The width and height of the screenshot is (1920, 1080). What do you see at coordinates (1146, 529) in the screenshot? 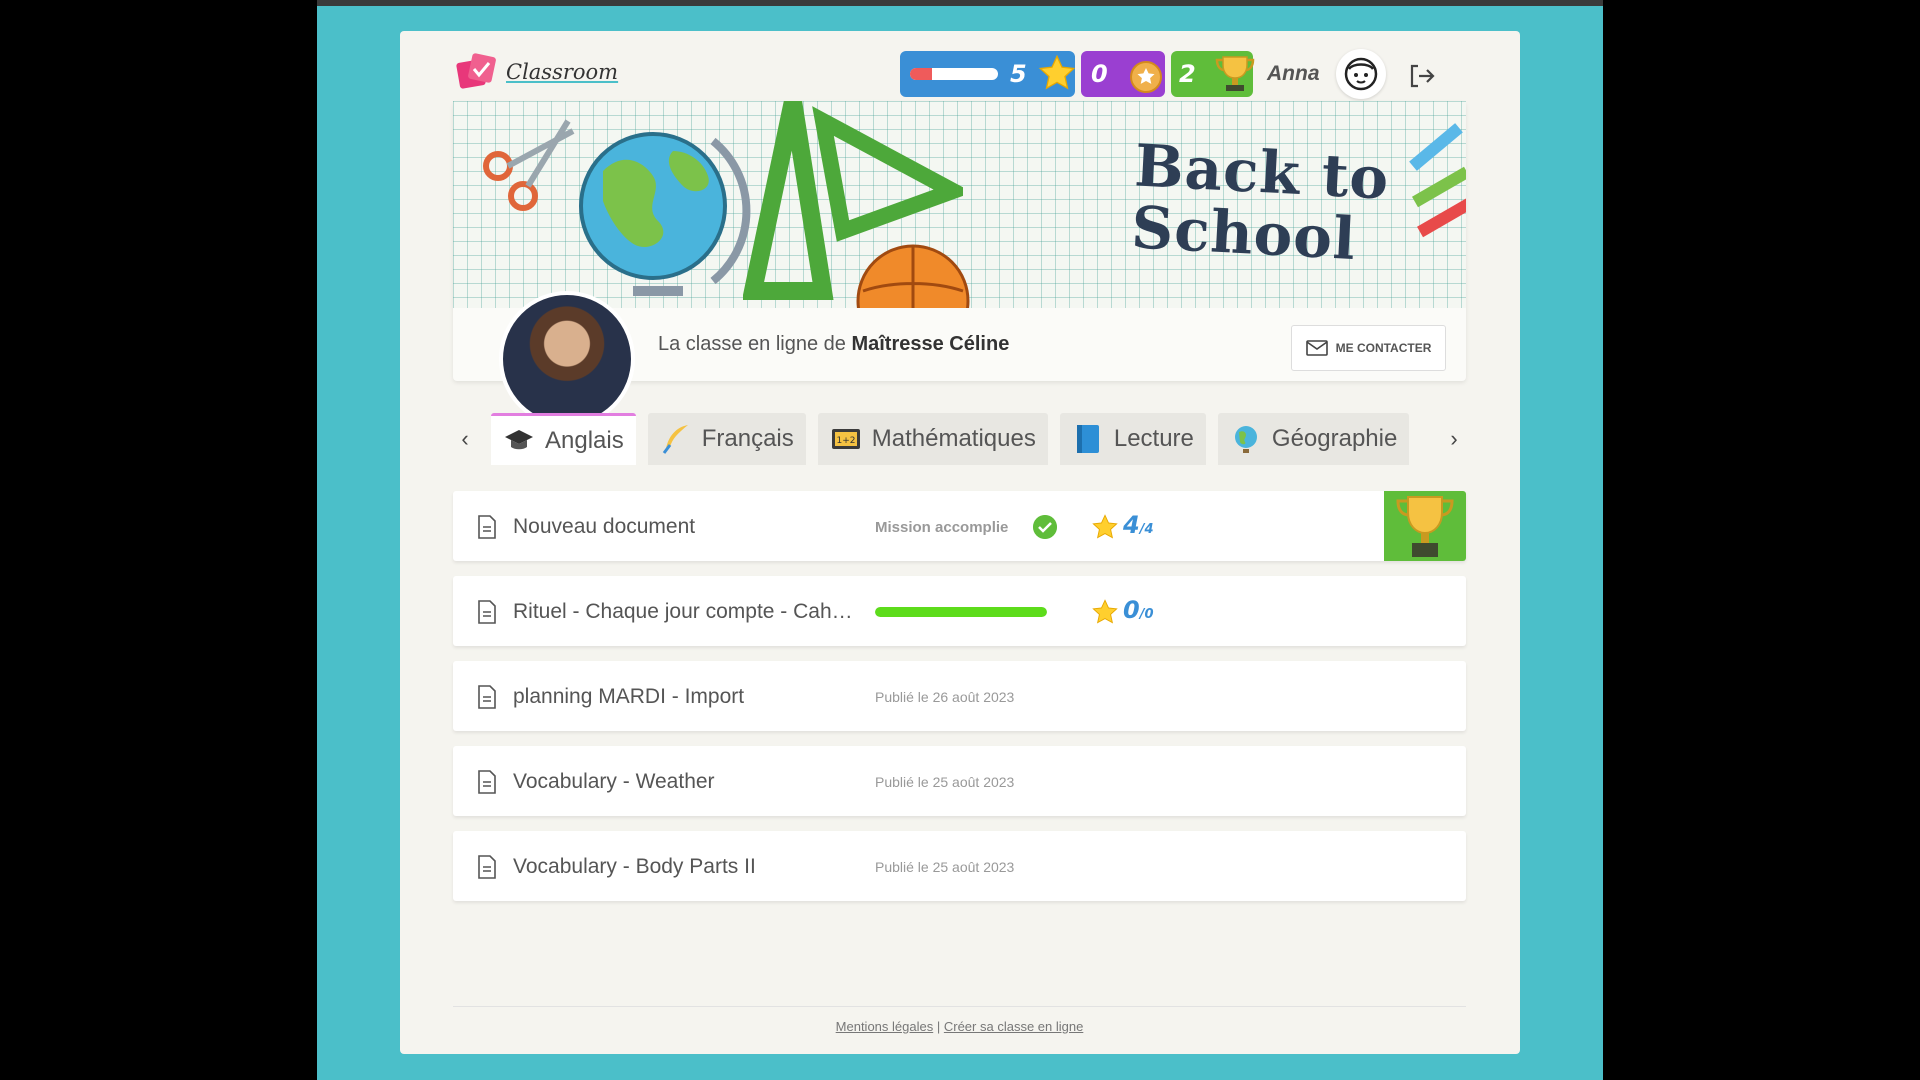
I see `score-max: /4` at bounding box center [1146, 529].